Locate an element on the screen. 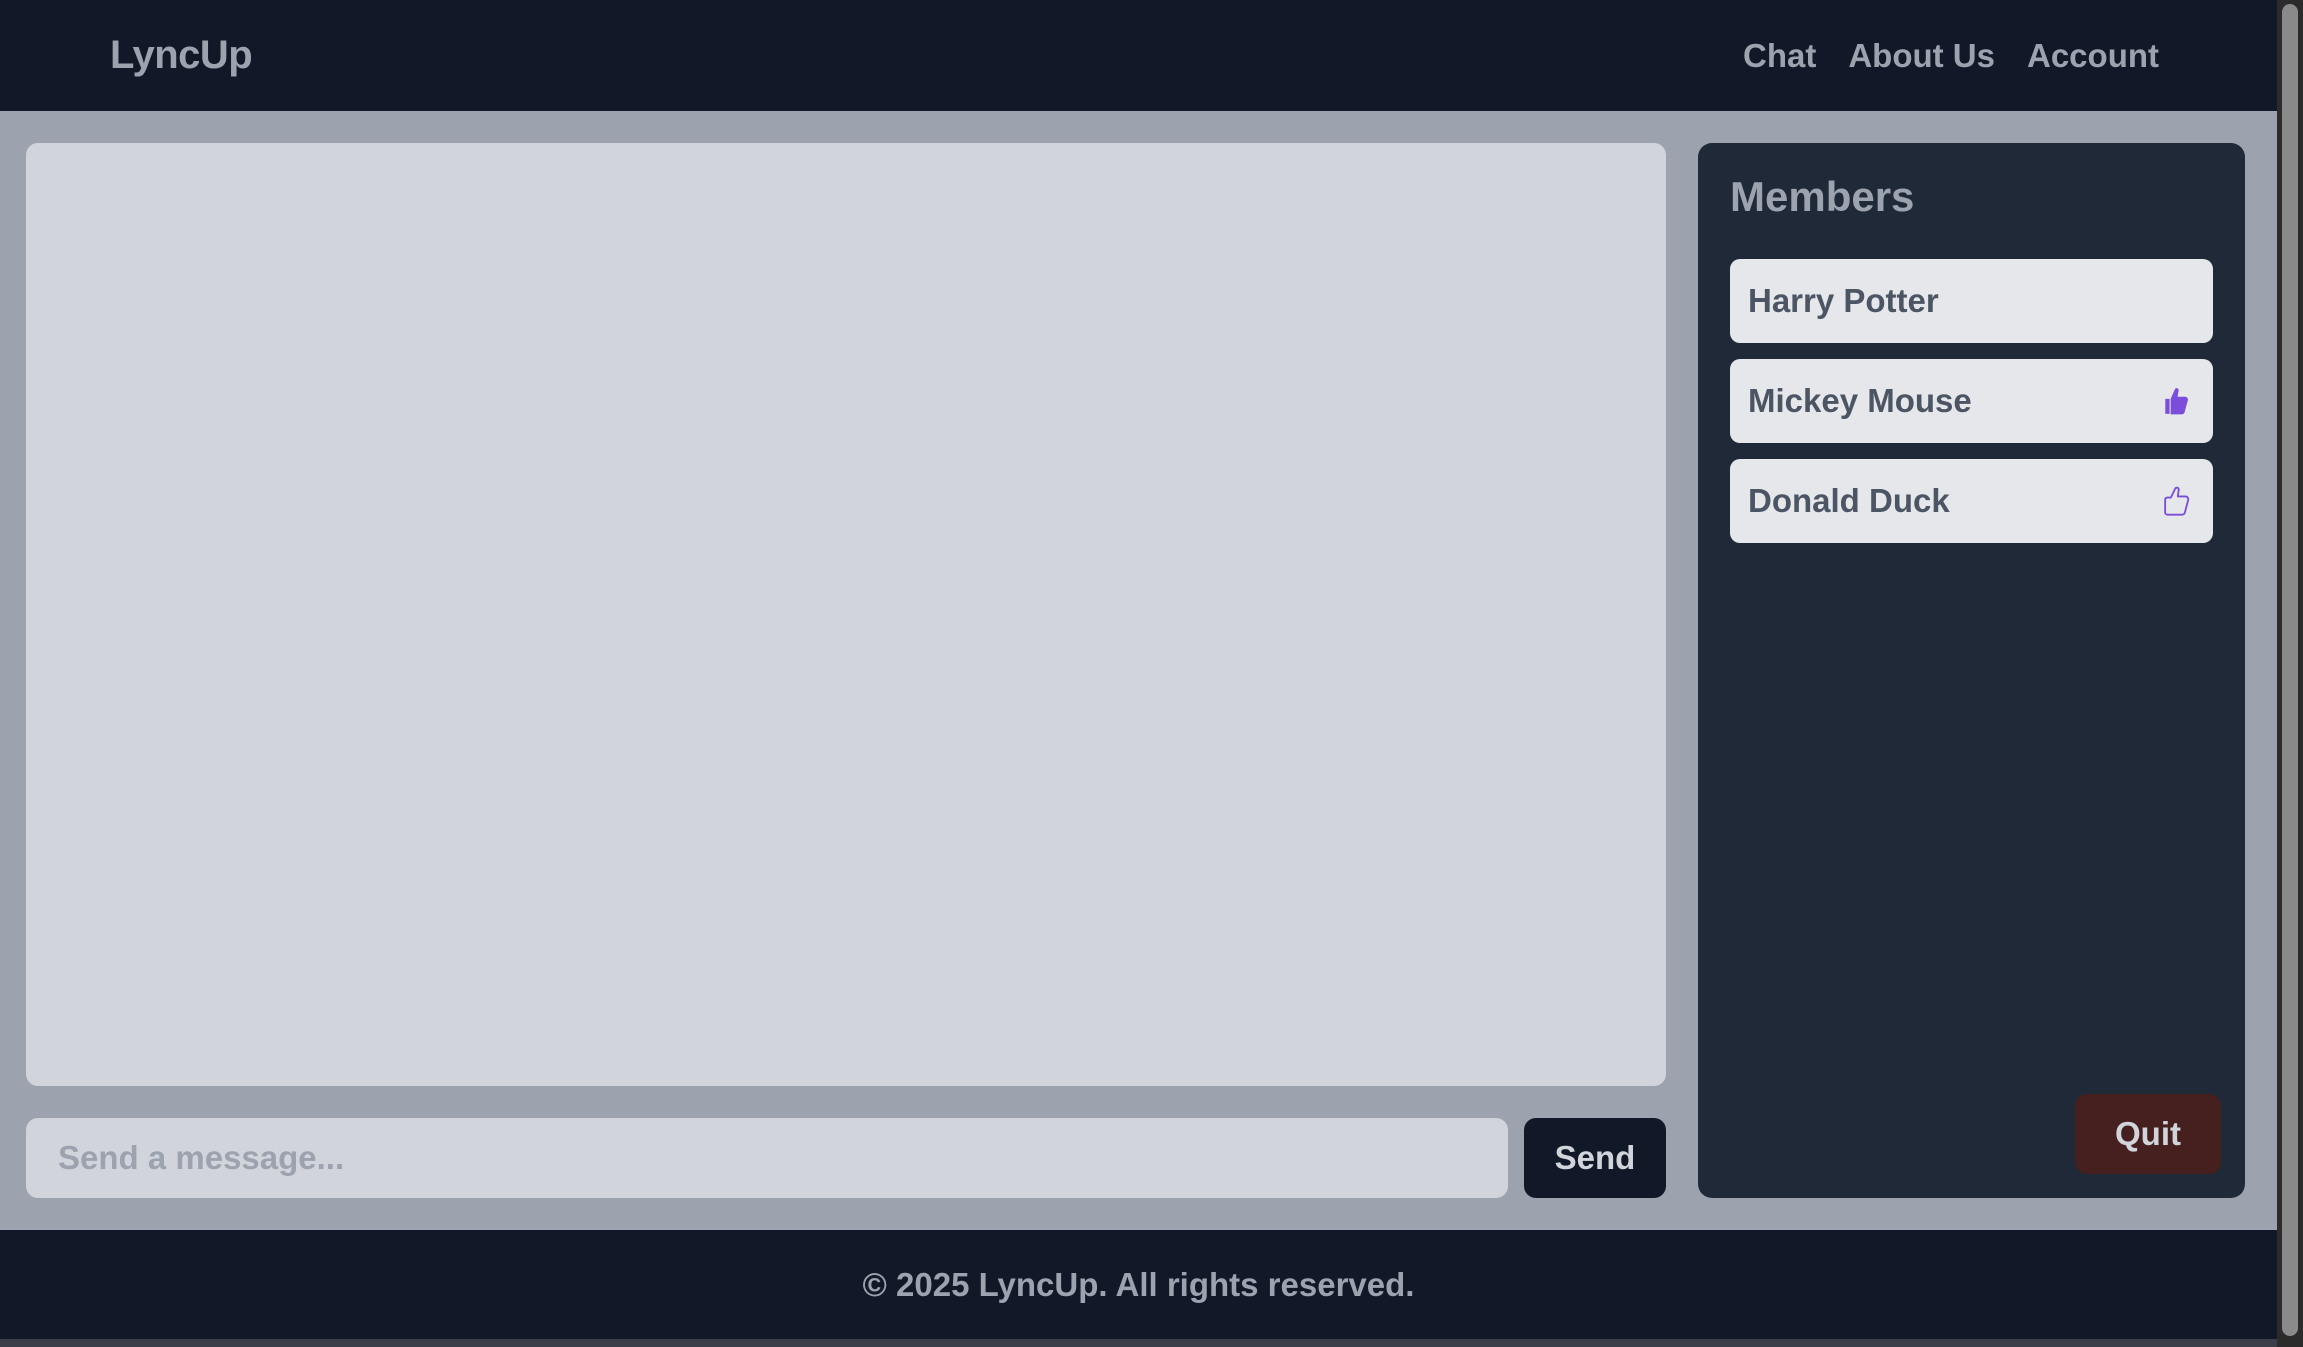 The width and height of the screenshot is (2303, 1347). message-input is located at coordinates (767, 1158).